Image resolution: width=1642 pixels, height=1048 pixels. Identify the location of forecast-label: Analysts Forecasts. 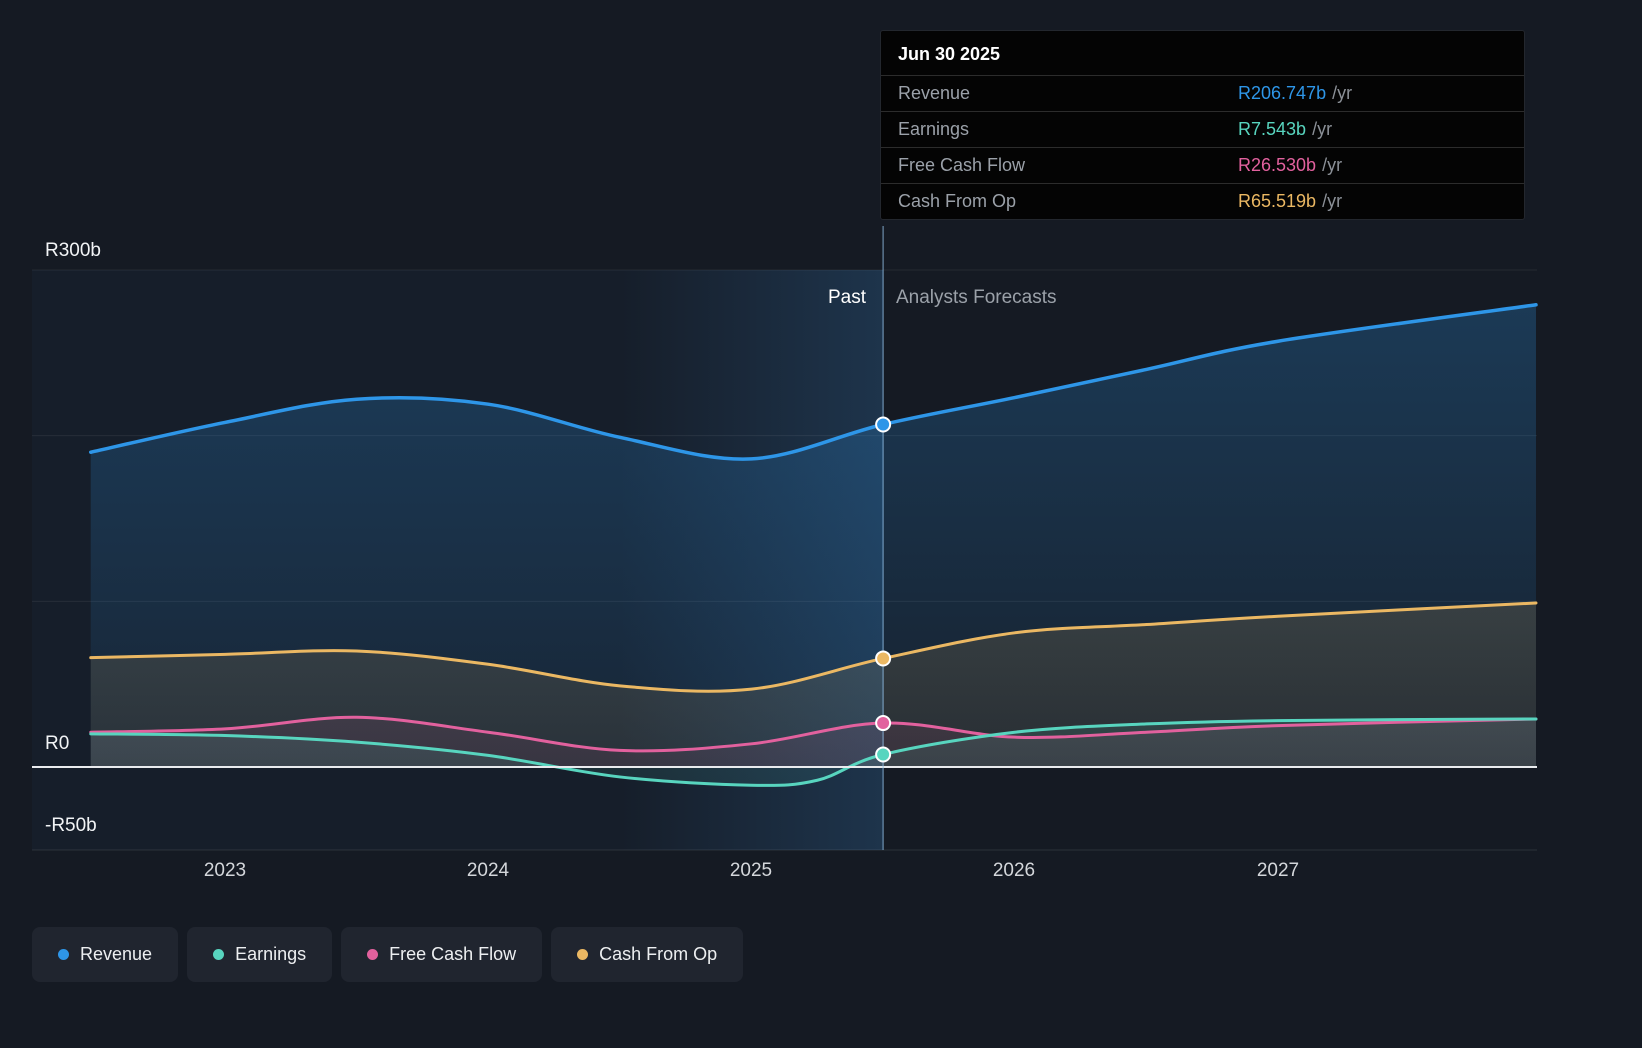
(976, 297).